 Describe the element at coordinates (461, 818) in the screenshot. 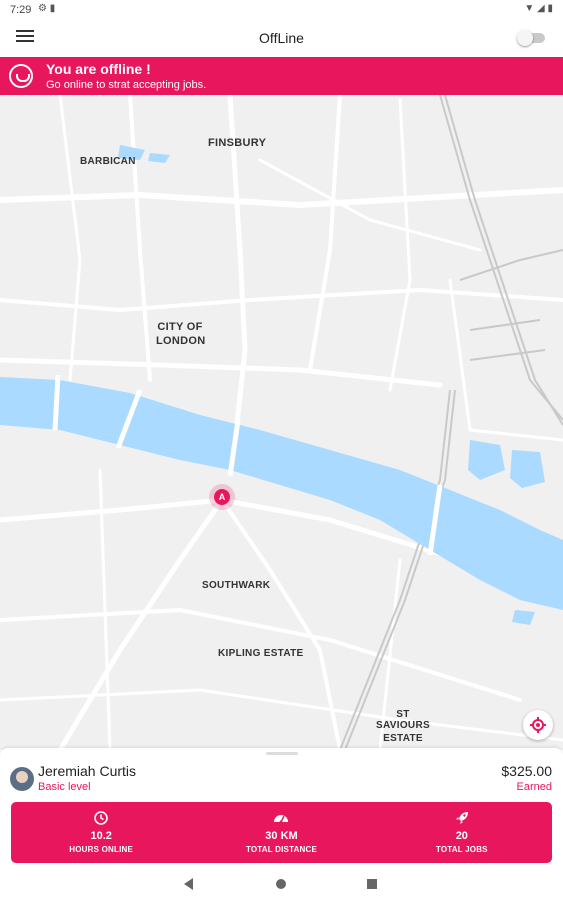

I see `rocket-icon` at that location.